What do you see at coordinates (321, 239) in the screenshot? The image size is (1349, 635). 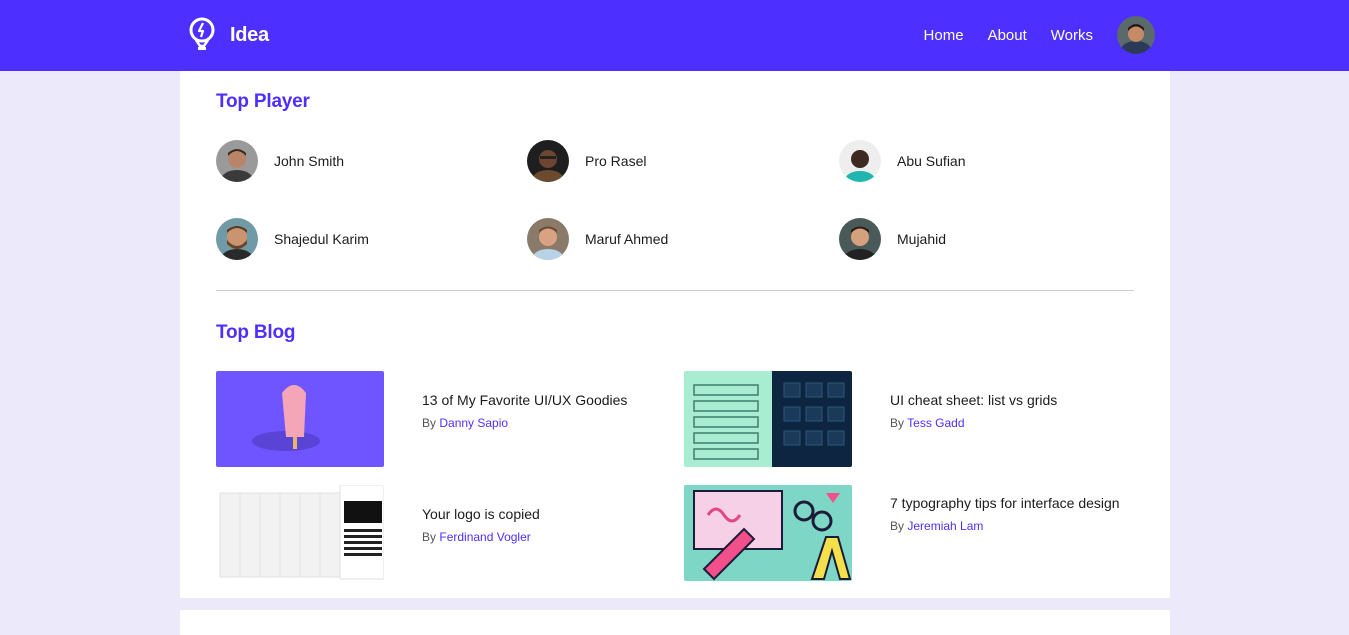 I see `player-name: Shajedul Karim` at bounding box center [321, 239].